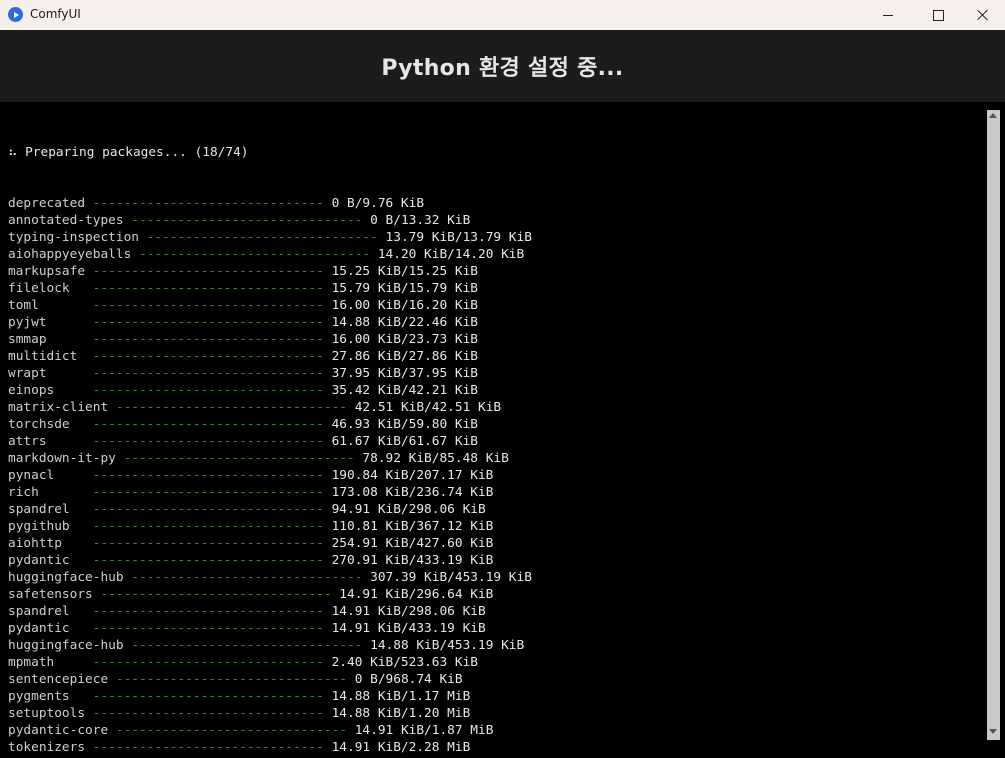  I want to click on close-icon, so click(983, 15).